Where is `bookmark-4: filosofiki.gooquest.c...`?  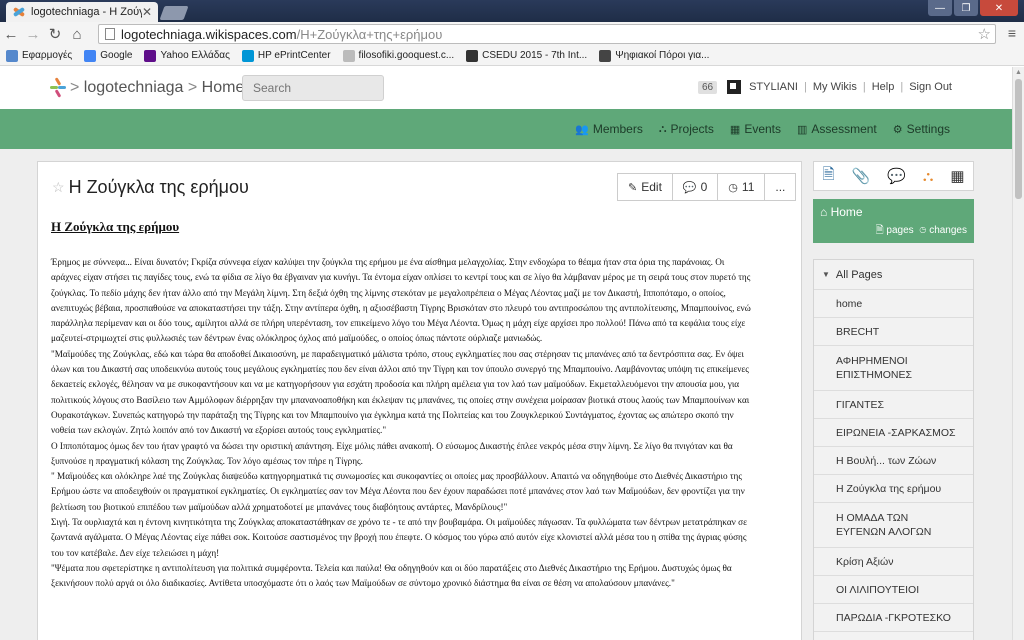
bookmark-4: filosofiki.gooquest.c... is located at coordinates (398, 55).